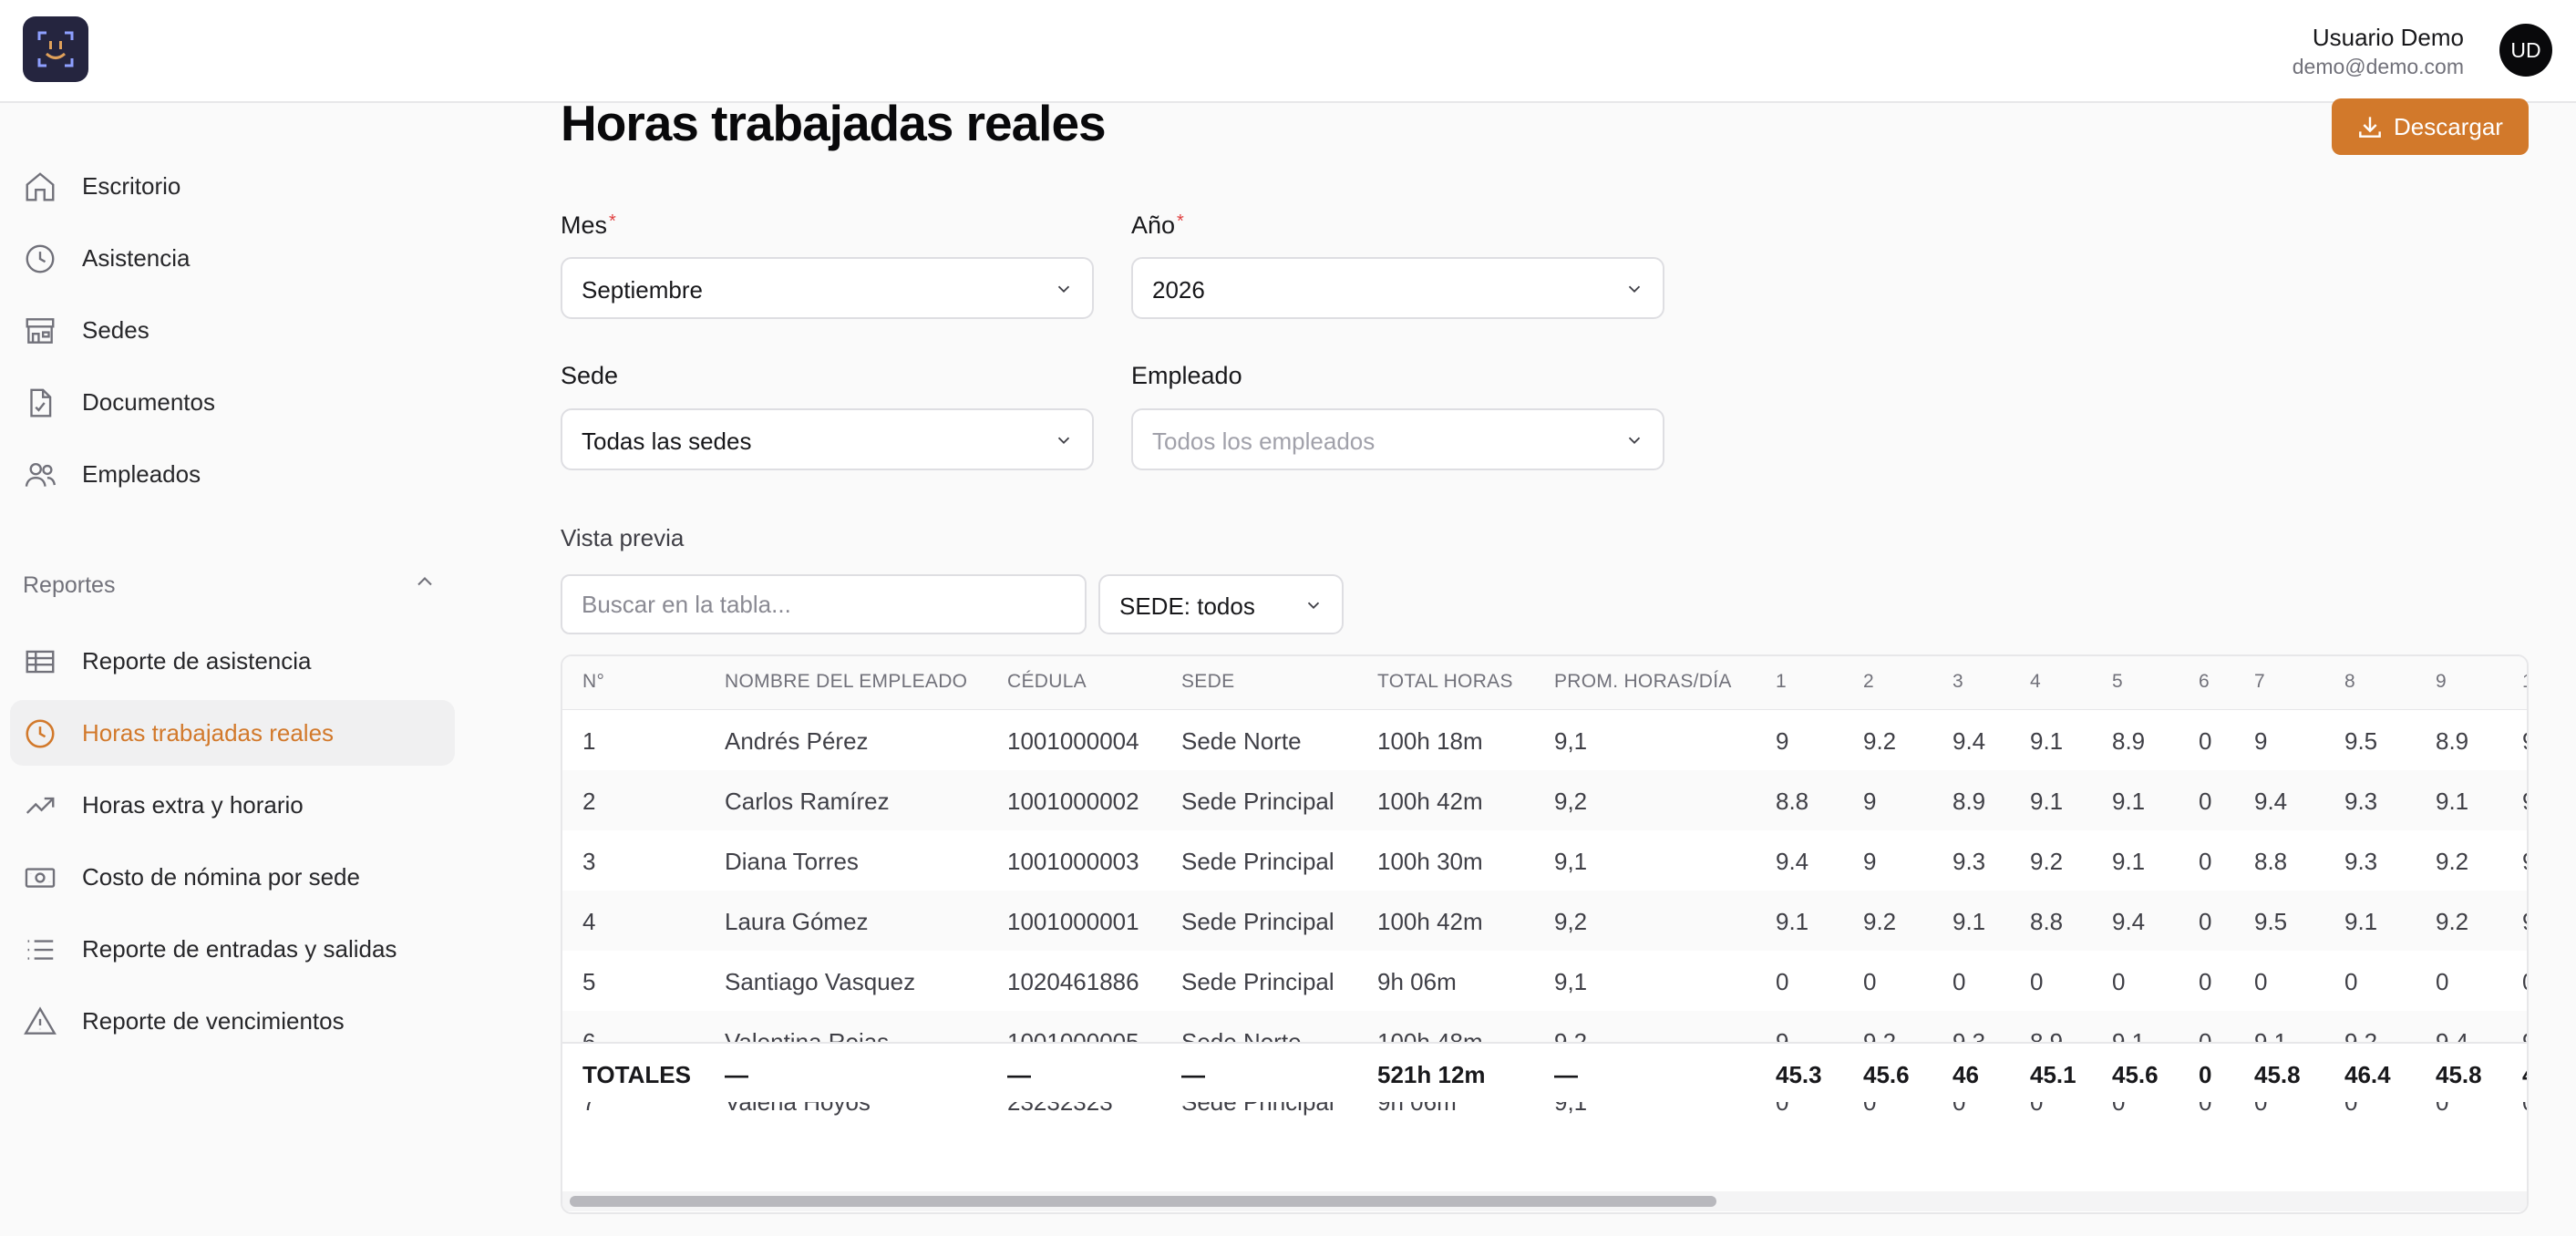 The height and width of the screenshot is (1236, 2576). I want to click on sidebar-item-documentos: Documentos, so click(232, 402).